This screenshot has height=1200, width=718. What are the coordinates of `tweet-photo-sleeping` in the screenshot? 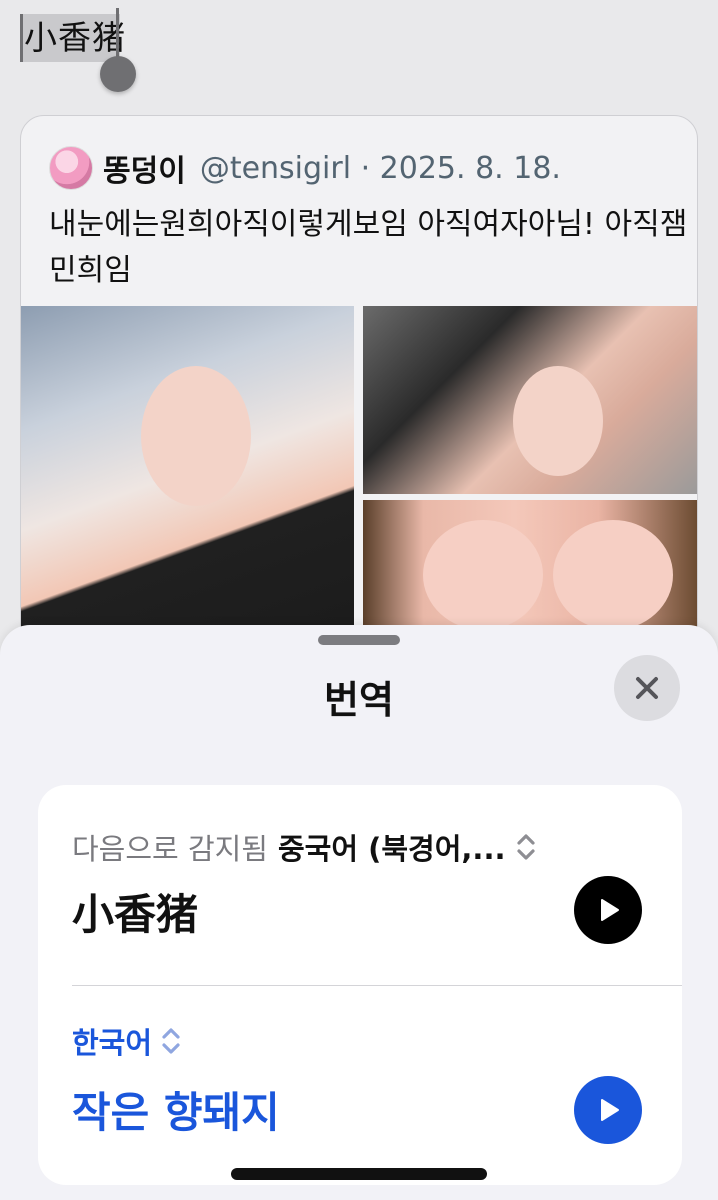 It's located at (530, 400).